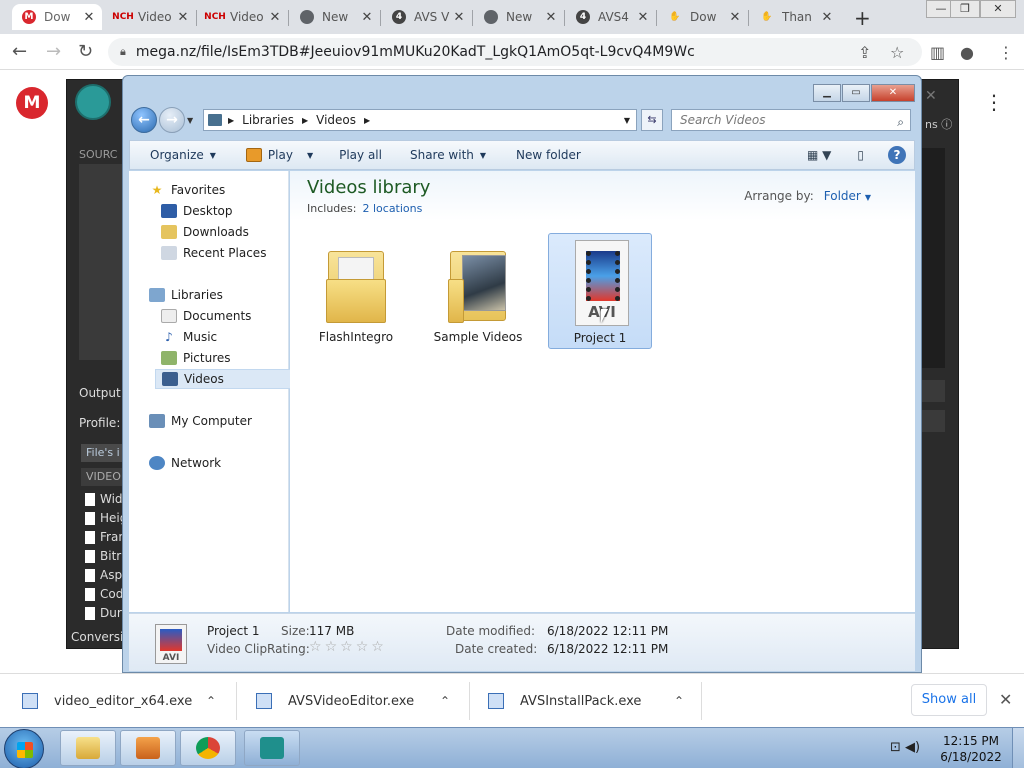  Describe the element at coordinates (795, 17) in the screenshot. I see `tab-8: ✋ Than ✕` at that location.